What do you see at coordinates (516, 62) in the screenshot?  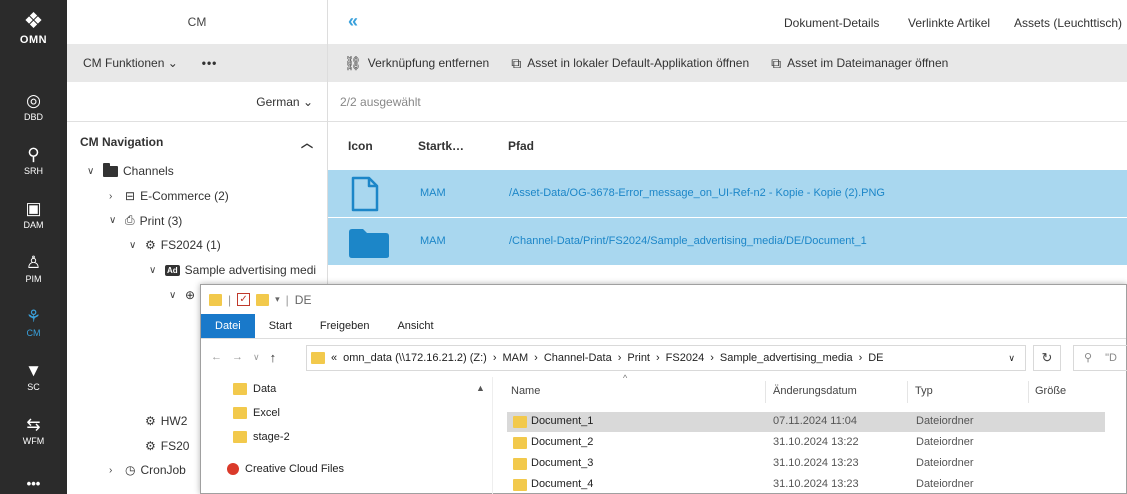 I see `external-open-icon: ⧉` at bounding box center [516, 62].